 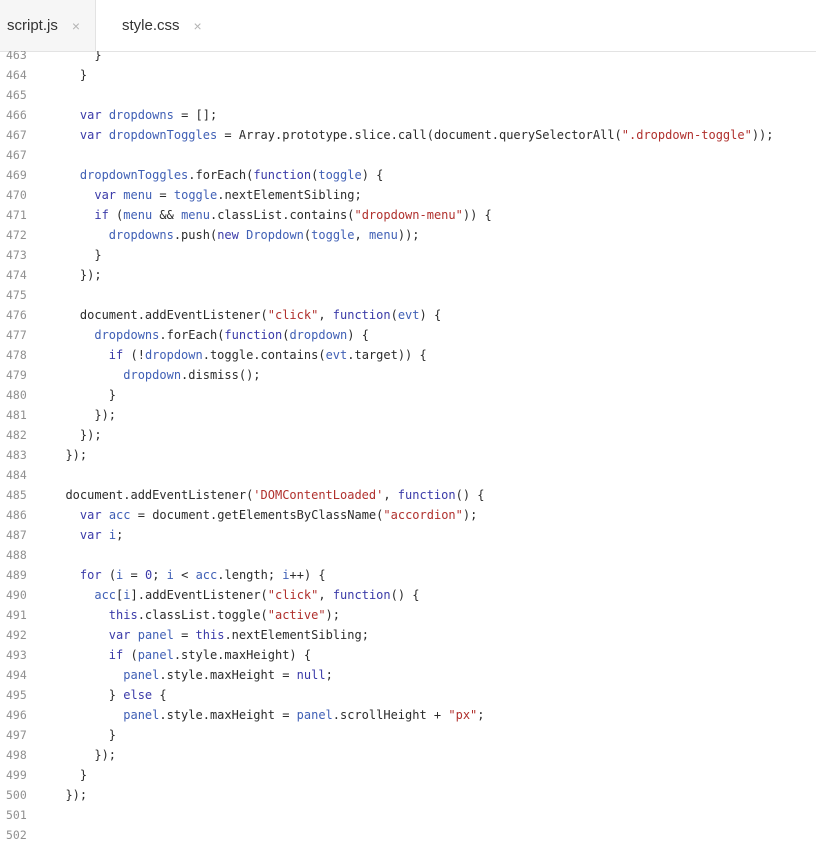 I want to click on code-token: ) {, so click(x=358, y=335).